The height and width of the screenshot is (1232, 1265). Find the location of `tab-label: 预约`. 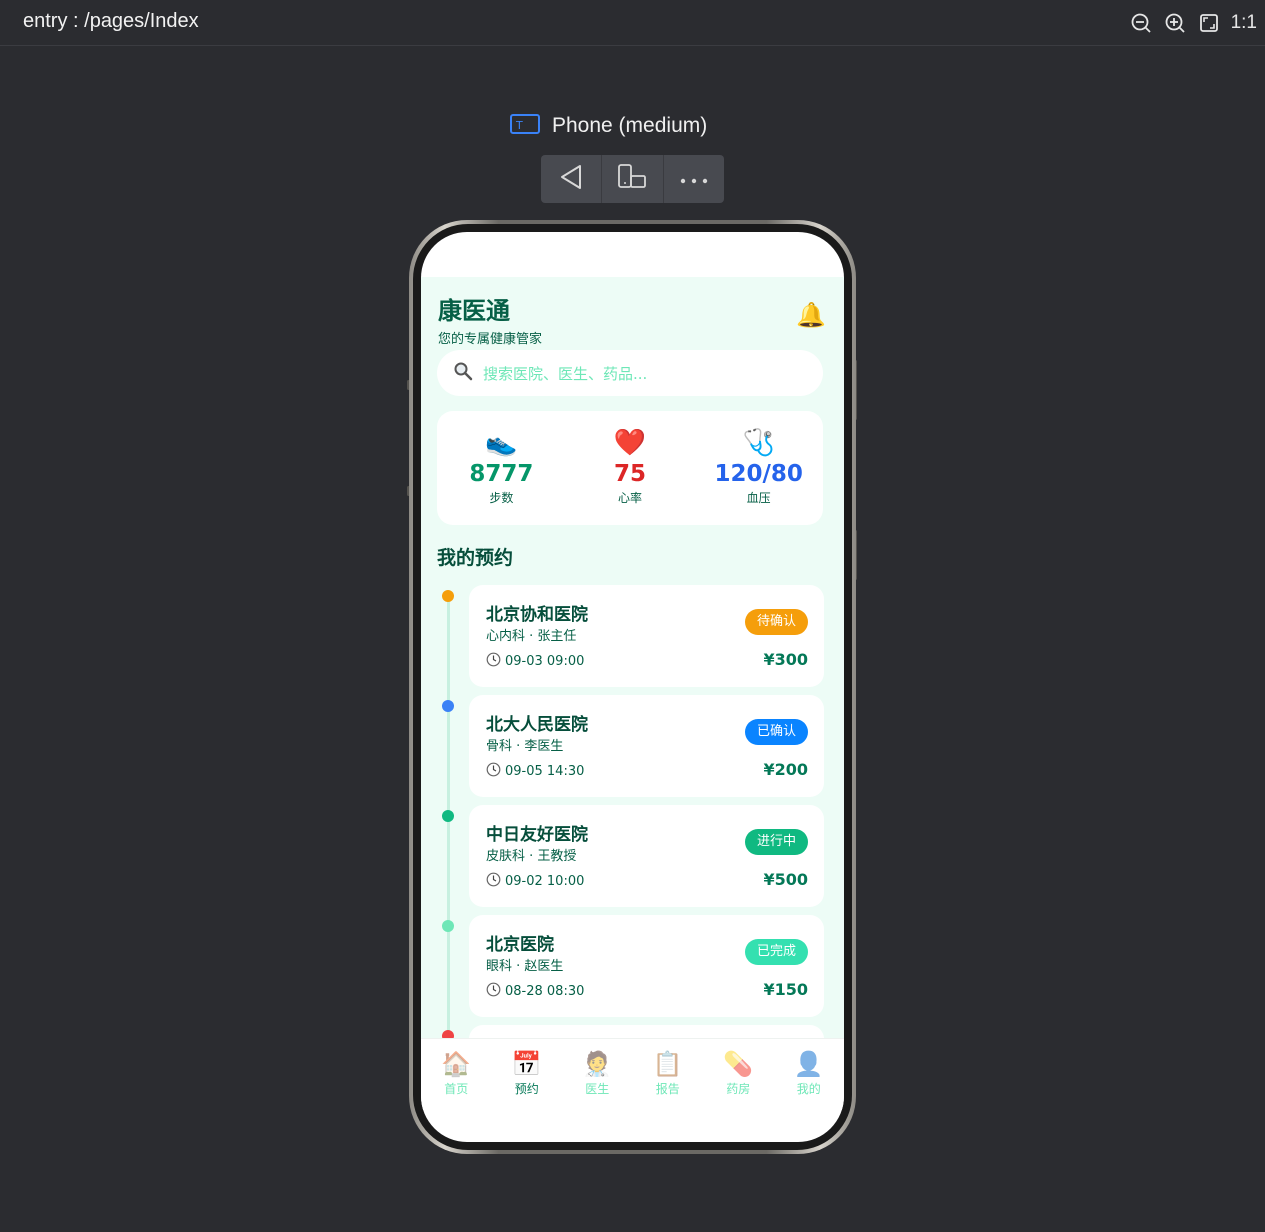

tab-label: 预约 is located at coordinates (526, 1089).